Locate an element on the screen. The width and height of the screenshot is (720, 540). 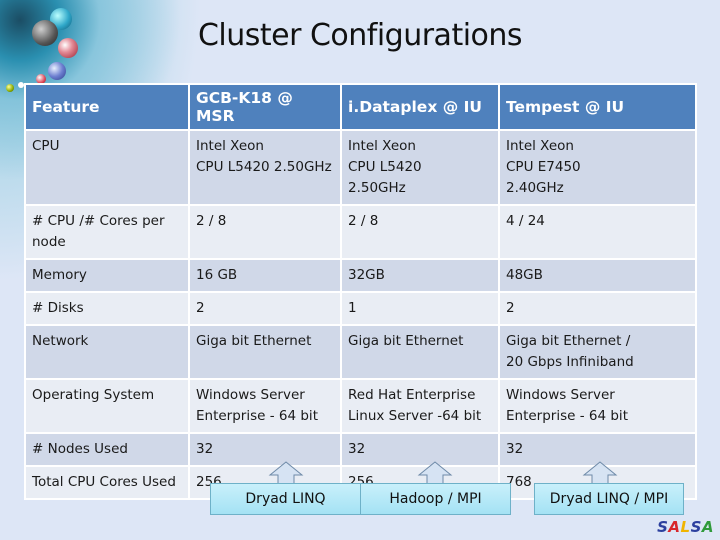
header-feature: Feature is located at coordinates (107, 107).